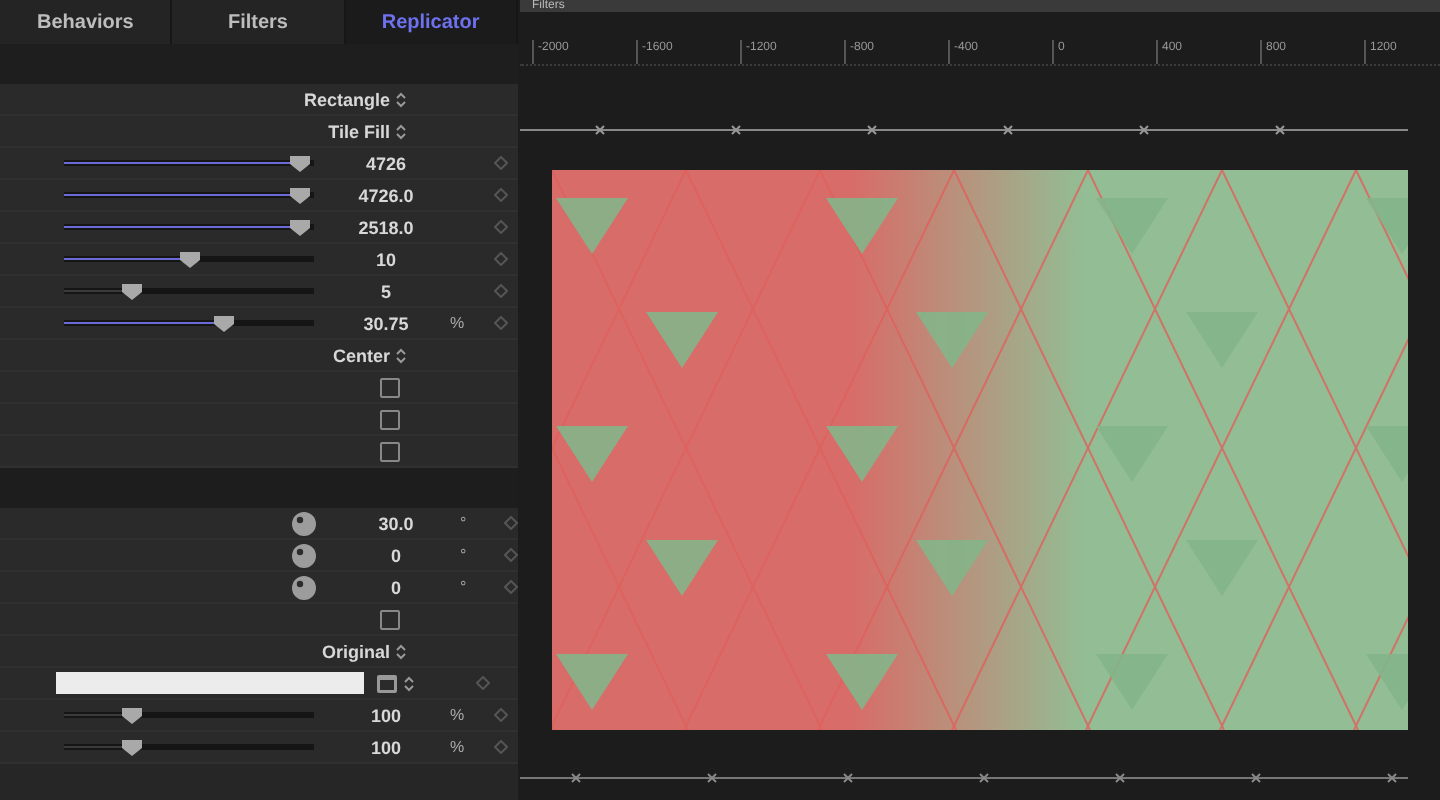 The image size is (1440, 800). Describe the element at coordinates (386, 227) in the screenshot. I see `value-text: 2518.0` at that location.